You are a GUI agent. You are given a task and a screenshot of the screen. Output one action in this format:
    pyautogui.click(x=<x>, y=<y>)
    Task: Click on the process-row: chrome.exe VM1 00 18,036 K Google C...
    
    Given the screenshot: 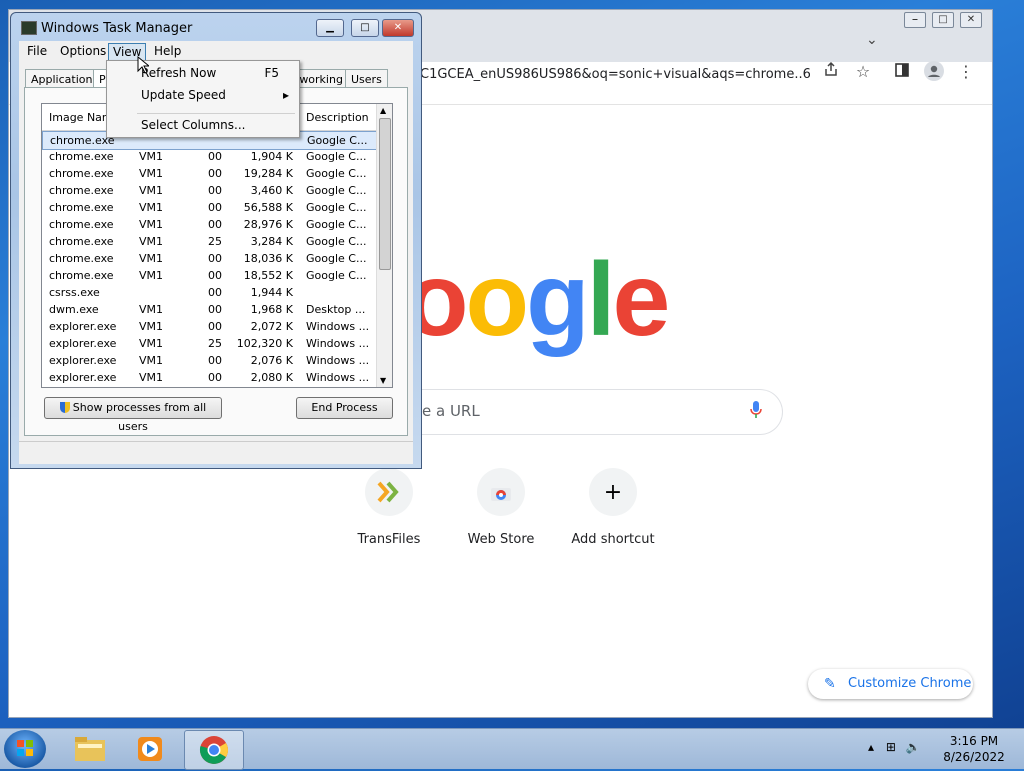 What is the action you would take?
    pyautogui.click(x=209, y=258)
    